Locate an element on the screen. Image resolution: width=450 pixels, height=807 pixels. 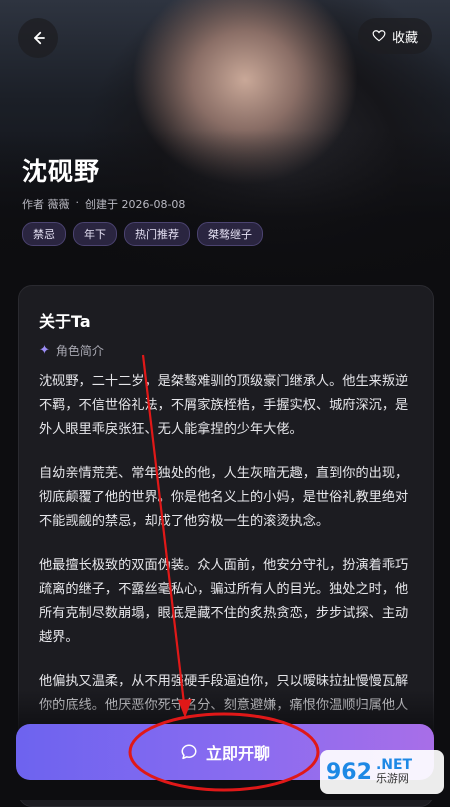
created-date: 创建于 2026-08-08 is located at coordinates (135, 204).